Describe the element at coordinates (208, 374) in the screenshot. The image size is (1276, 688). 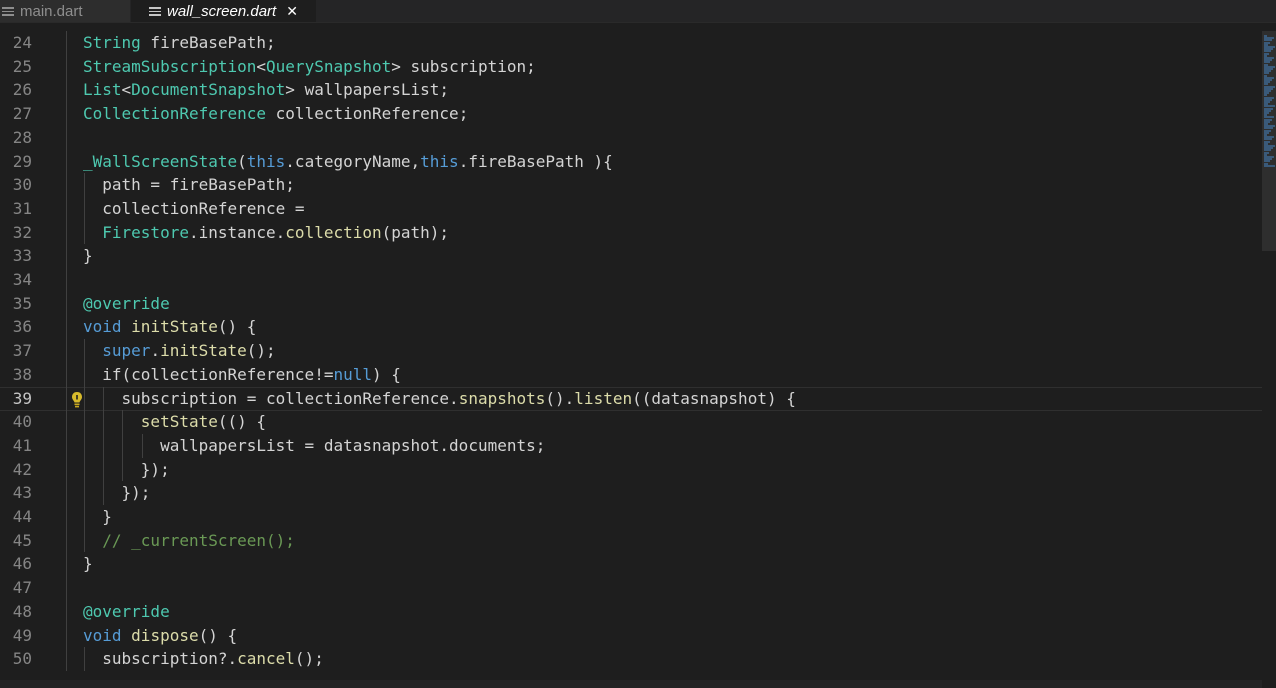
I see `code-token: if(collectionReference!=` at that location.